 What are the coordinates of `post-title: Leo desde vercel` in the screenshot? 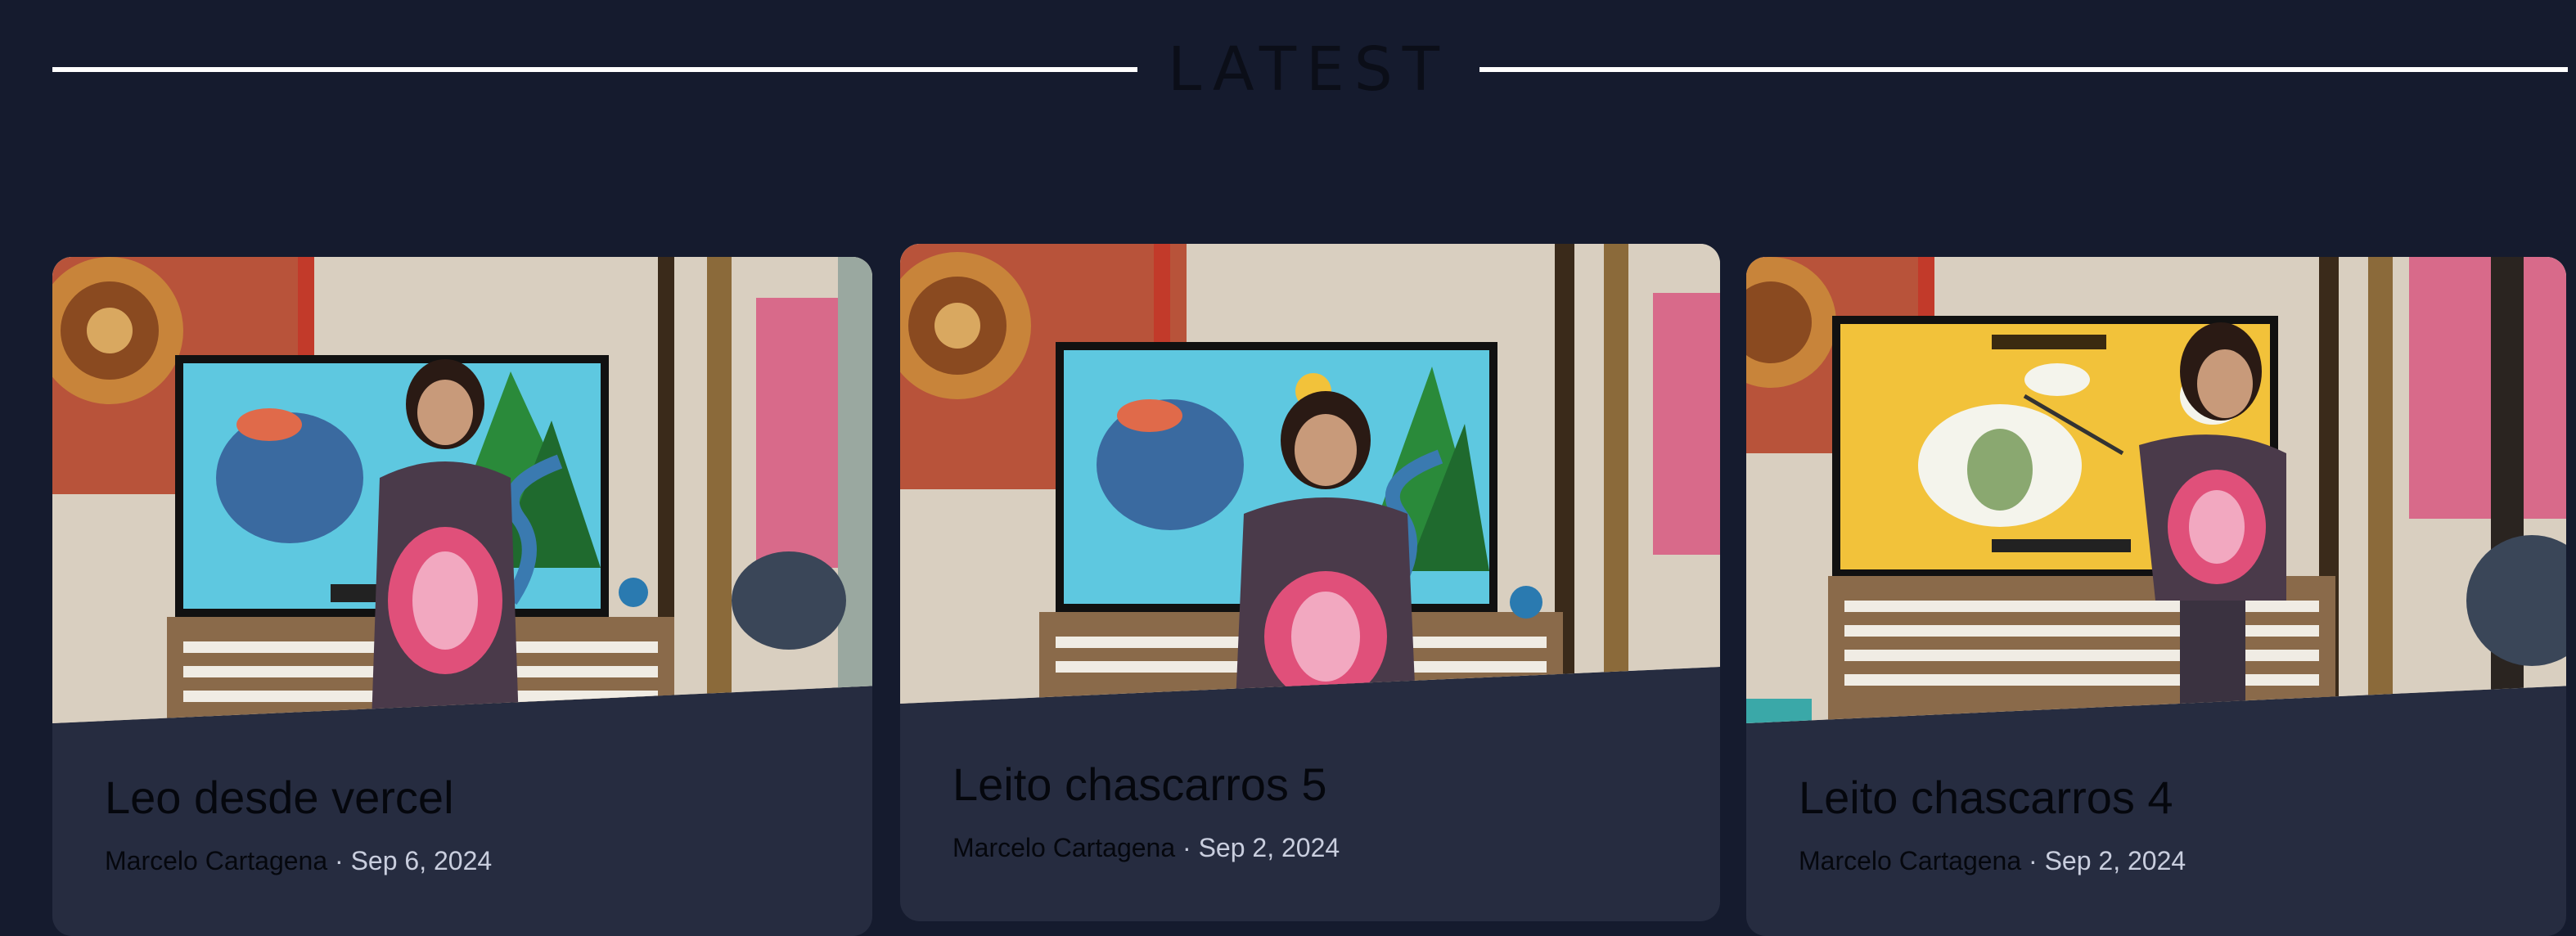 It's located at (279, 798).